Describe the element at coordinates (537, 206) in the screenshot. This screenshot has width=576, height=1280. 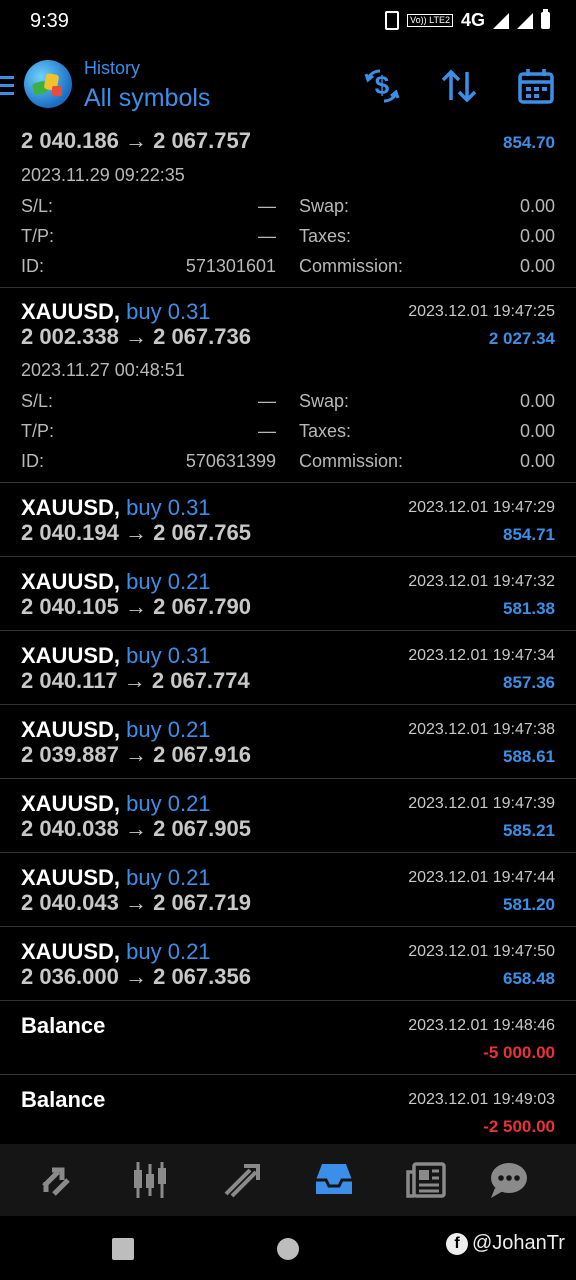
I see `swap-value: 0.00` at that location.